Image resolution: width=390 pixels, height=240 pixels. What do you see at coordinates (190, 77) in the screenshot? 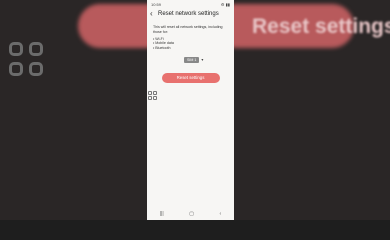
I see `reset-settings-button: Reset settings` at bounding box center [190, 77].